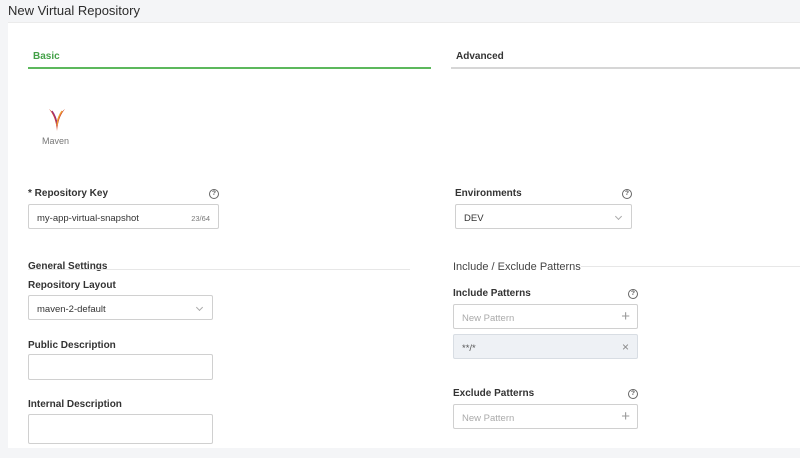 The height and width of the screenshot is (458, 800). I want to click on internal-description-label: Internal Description, so click(75, 404).